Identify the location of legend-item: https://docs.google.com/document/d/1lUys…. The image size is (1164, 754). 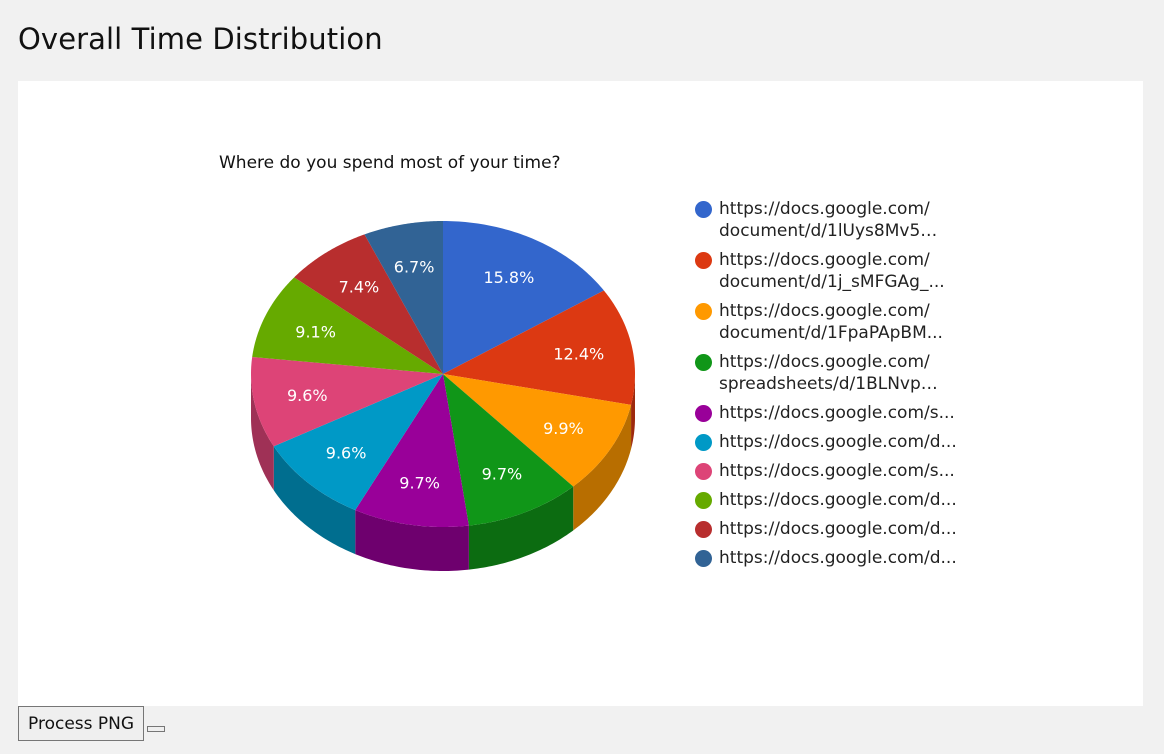
(830, 220).